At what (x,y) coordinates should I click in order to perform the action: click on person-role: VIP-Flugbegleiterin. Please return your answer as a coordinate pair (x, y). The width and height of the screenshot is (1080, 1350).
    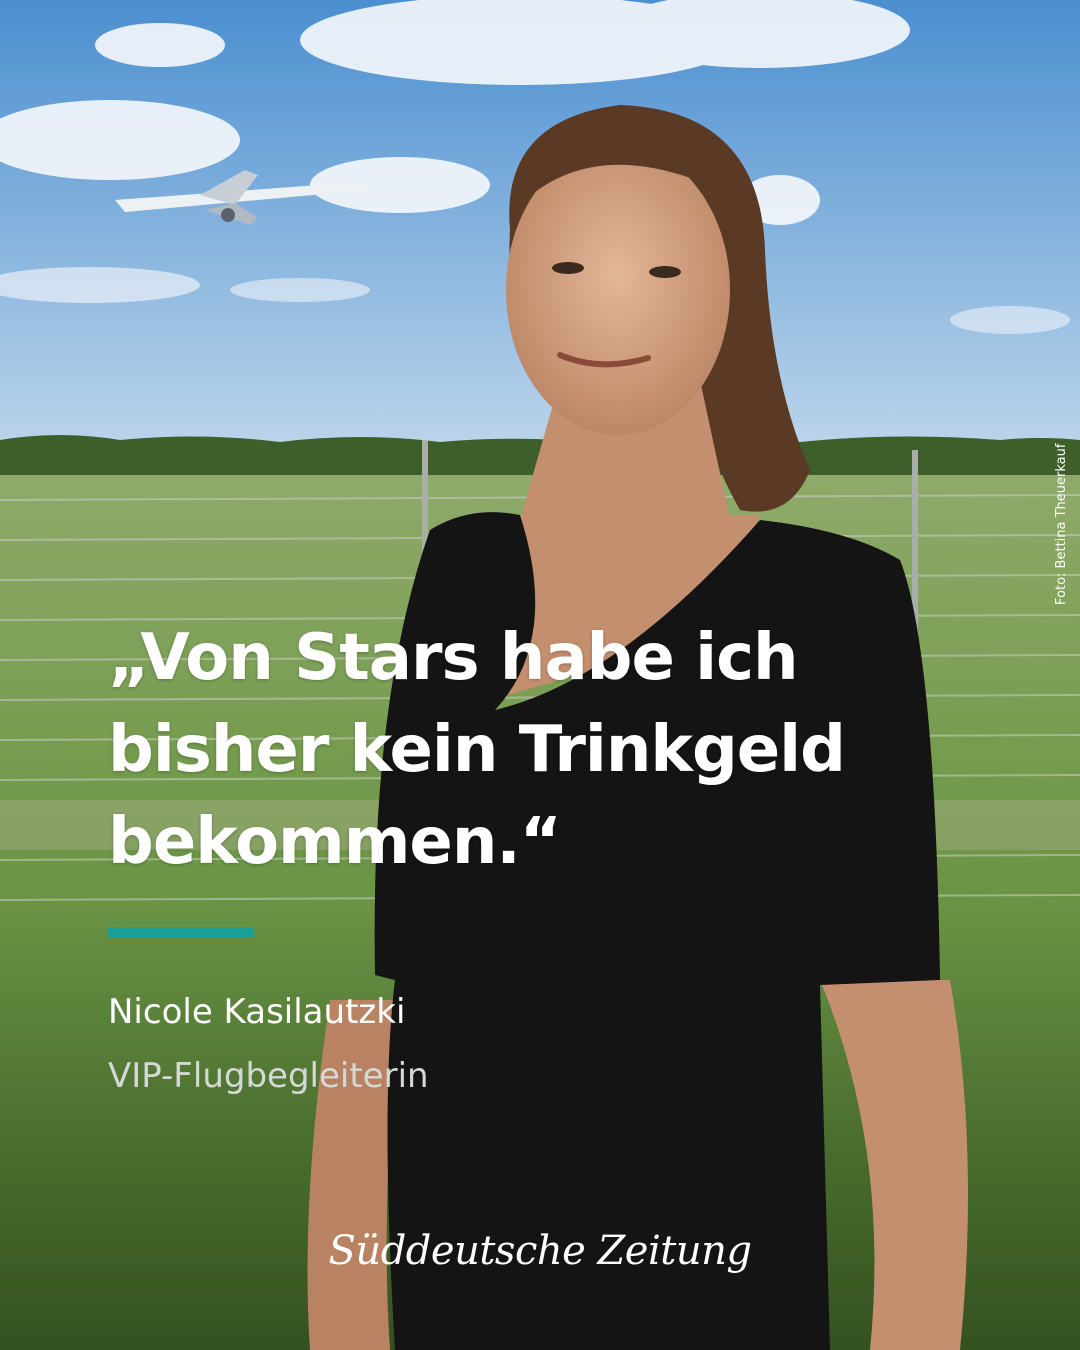
    Looking at the image, I should click on (268, 1076).